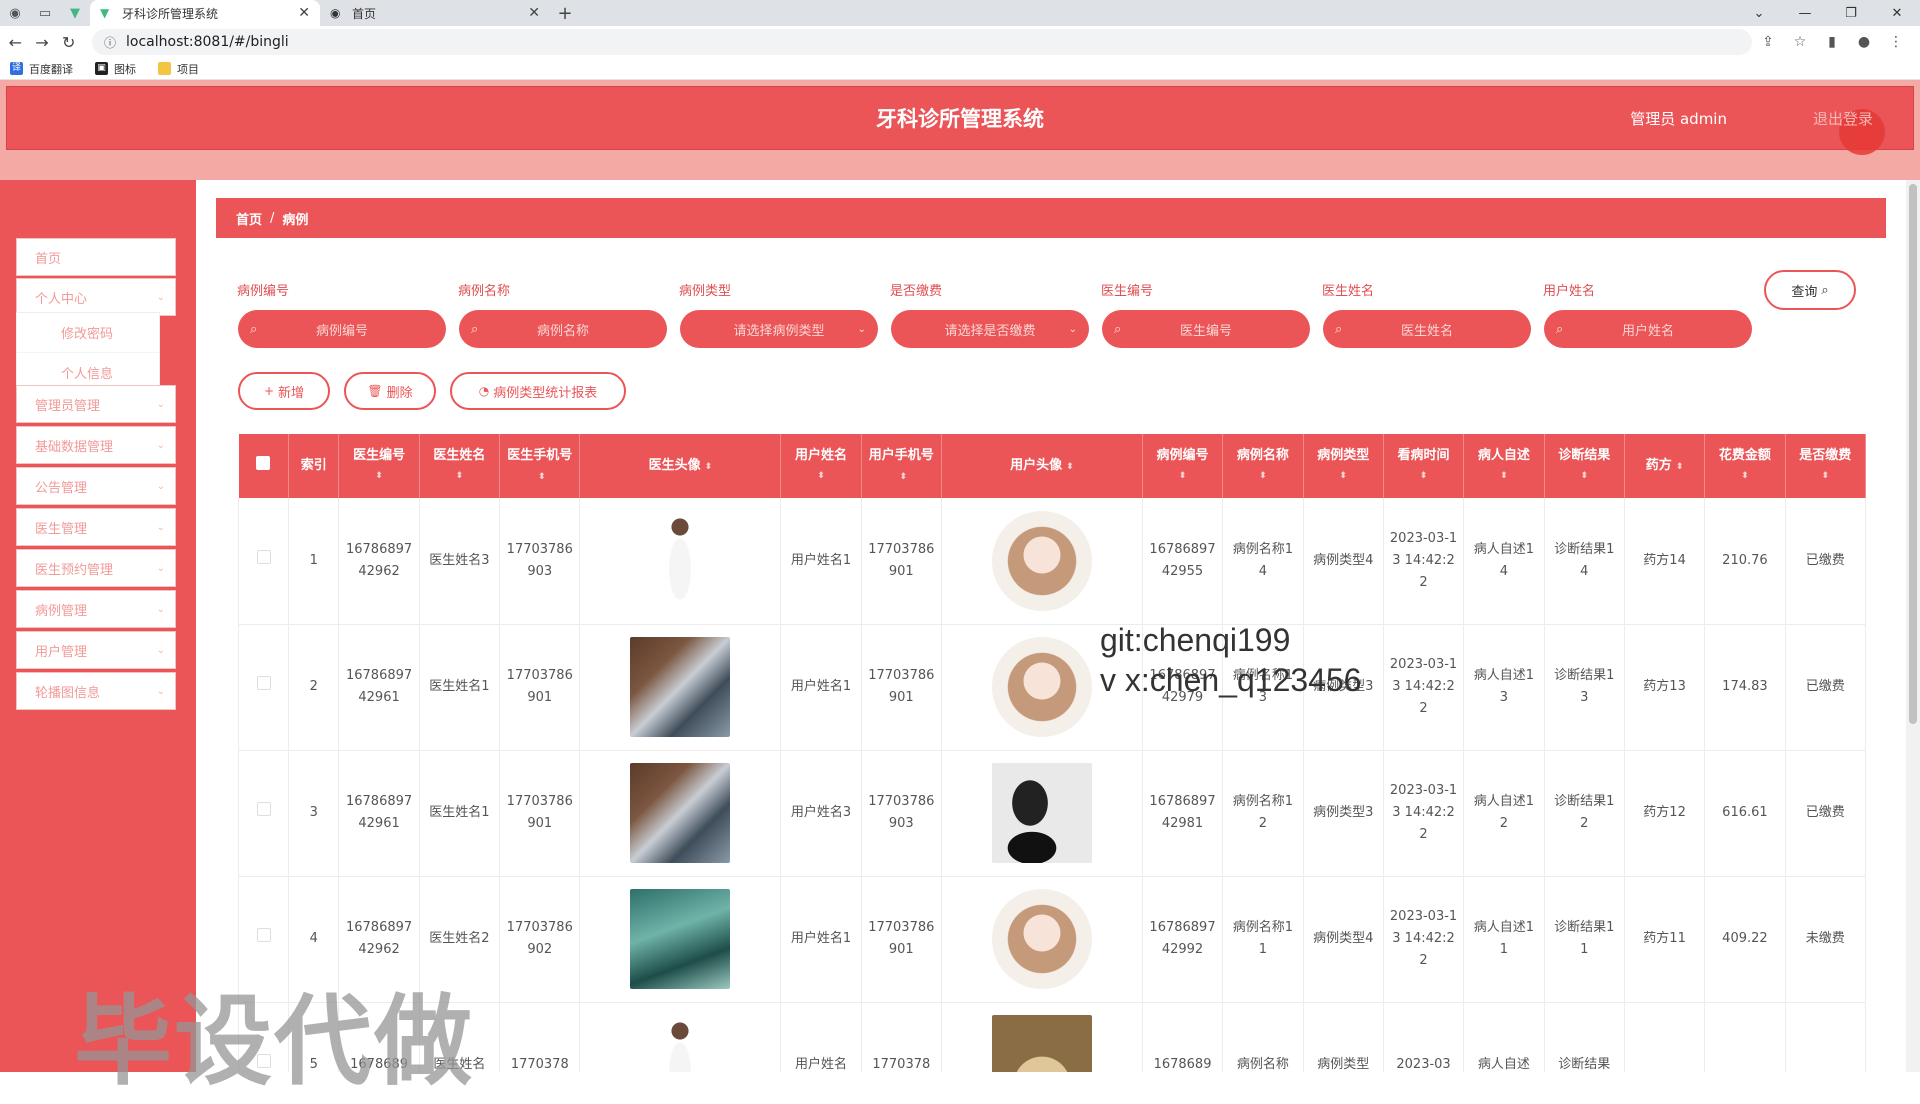 The height and width of the screenshot is (1104, 1920). I want to click on scrollbar-thumb, so click(1913, 454).